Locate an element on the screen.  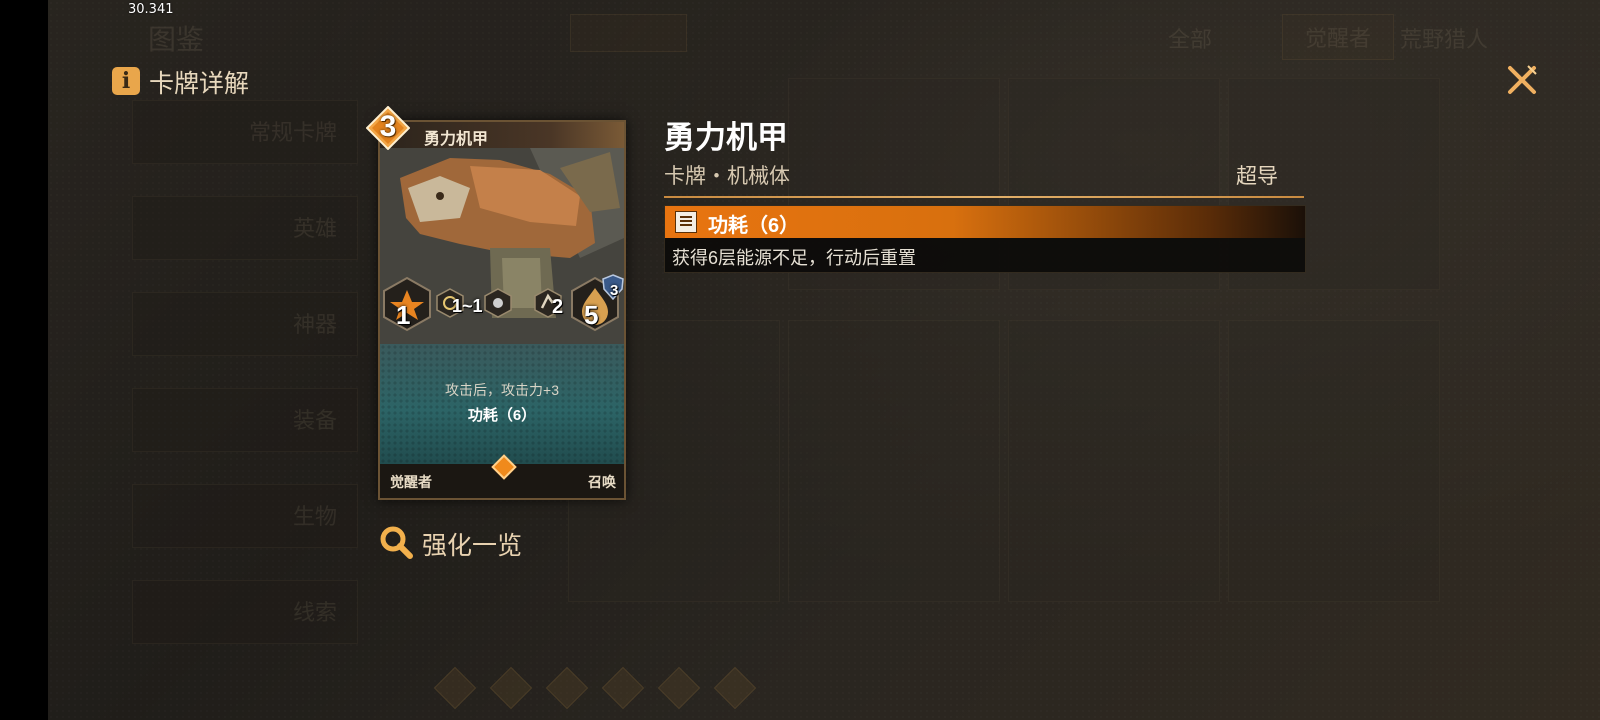
keyword-title: 功耗（6） is located at coordinates (754, 226).